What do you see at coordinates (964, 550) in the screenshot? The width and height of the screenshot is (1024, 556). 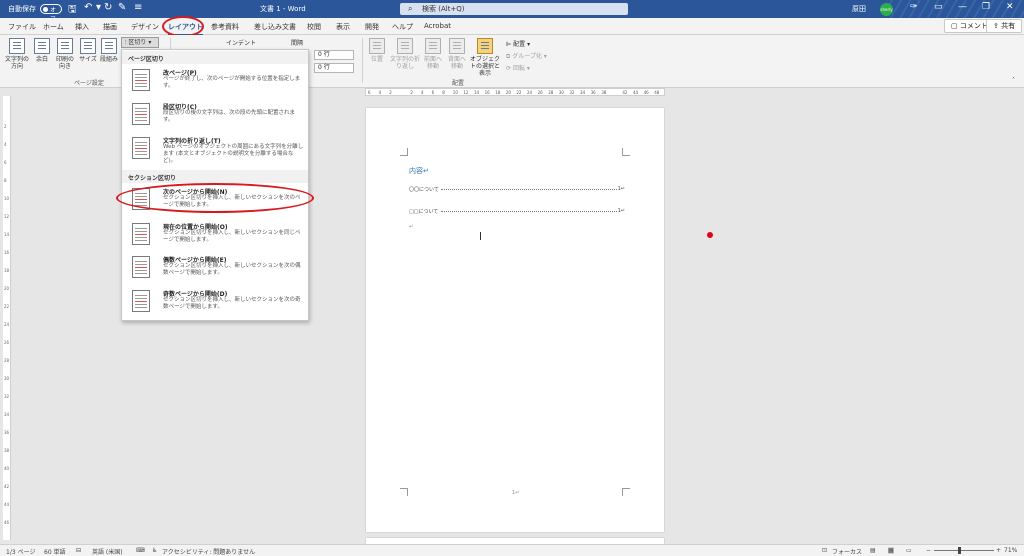 I see `zoom-slider` at bounding box center [964, 550].